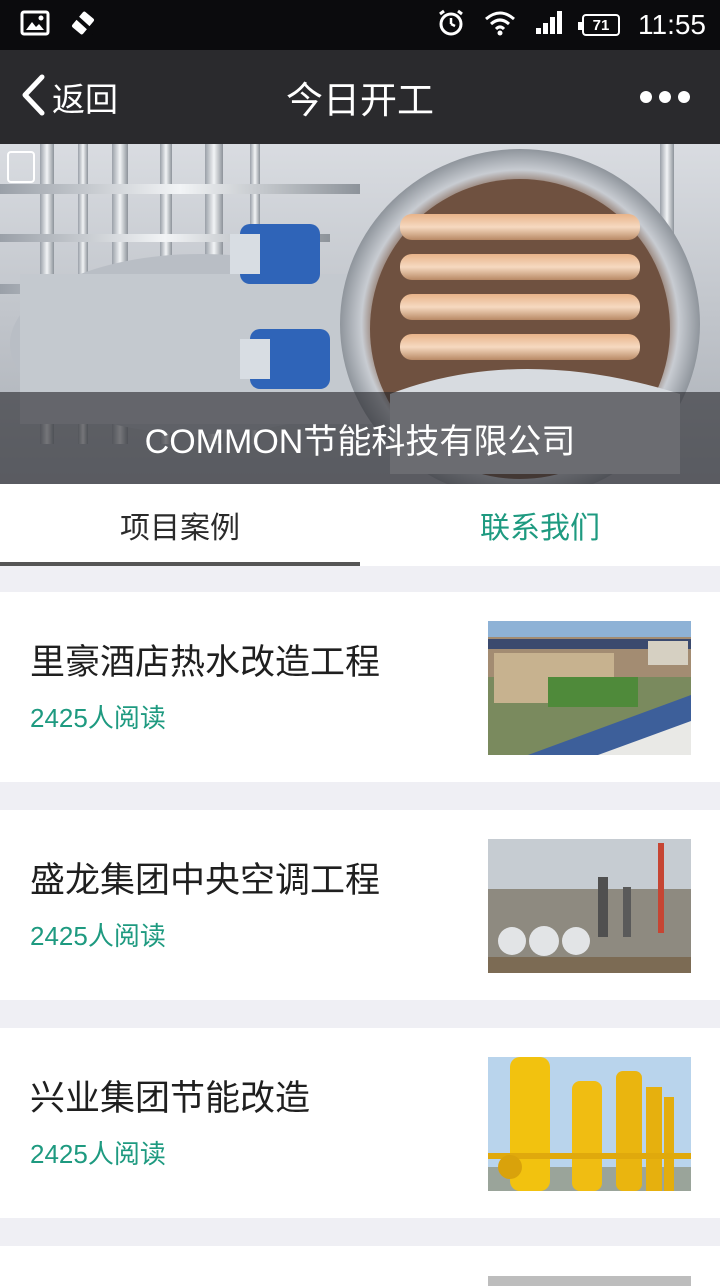  What do you see at coordinates (451, 25) in the screenshot?
I see `alarm-icon` at bounding box center [451, 25].